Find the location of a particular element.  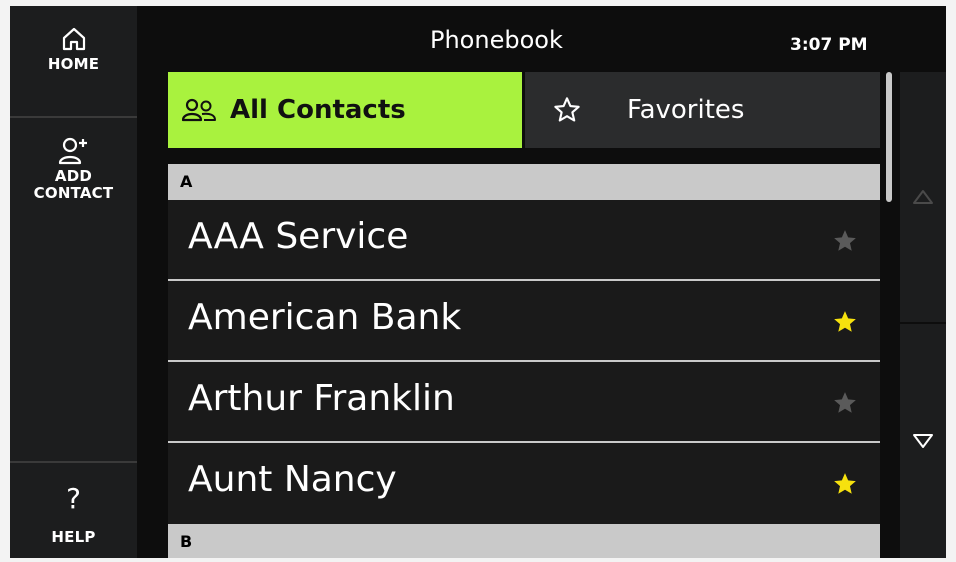

tab-all-contacts: All Contacts is located at coordinates (345, 110).